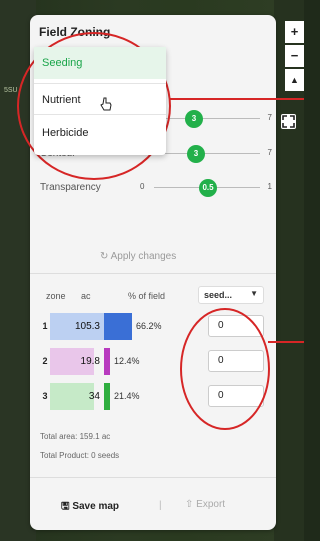  Describe the element at coordinates (80, 455) in the screenshot. I see `total-product: Total Product: 0 seeds` at that location.